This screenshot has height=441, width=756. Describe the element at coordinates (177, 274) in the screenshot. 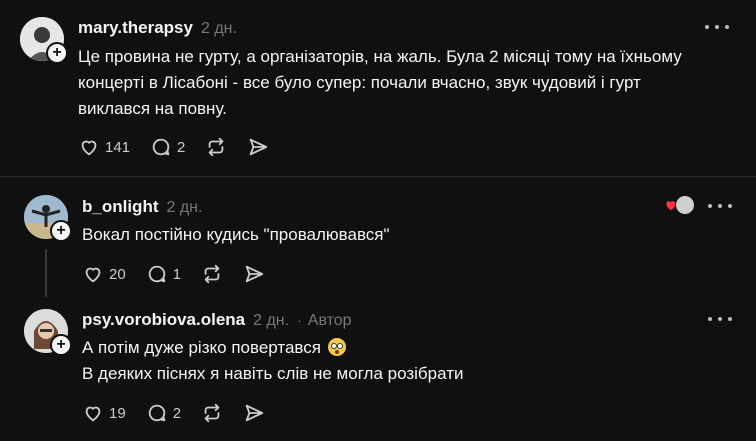

I see `reply-count: 1` at that location.